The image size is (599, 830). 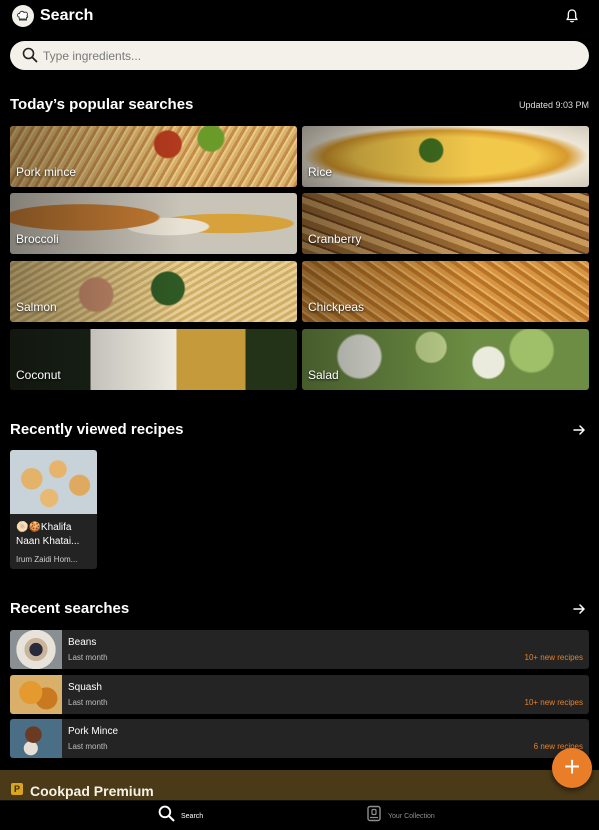 What do you see at coordinates (323, 375) in the screenshot?
I see `tile-label: Salad` at bounding box center [323, 375].